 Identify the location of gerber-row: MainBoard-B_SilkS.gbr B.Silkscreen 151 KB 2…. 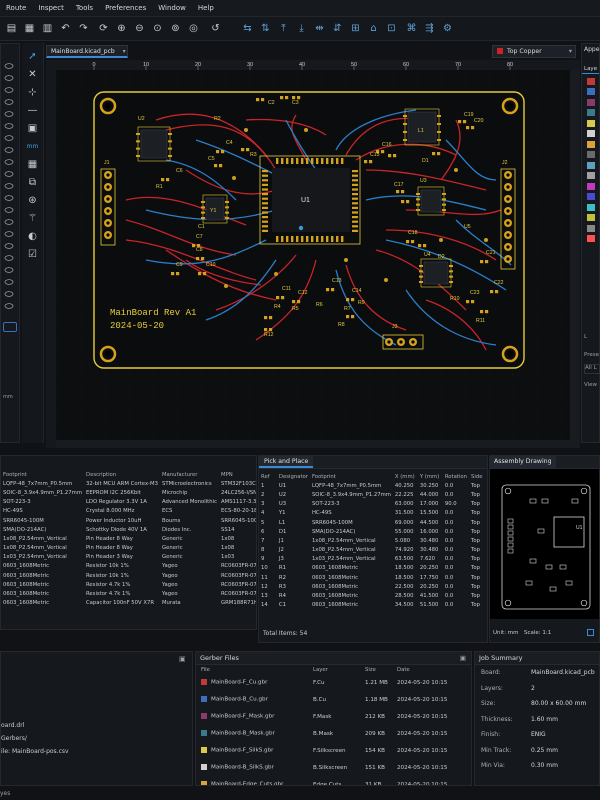
(335, 767).